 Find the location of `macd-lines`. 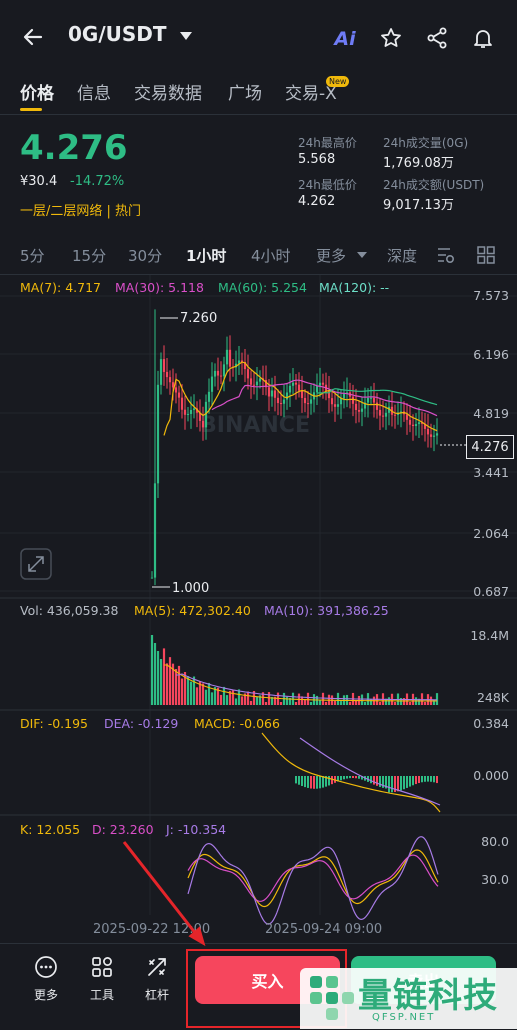

macd-lines is located at coordinates (351, 772).